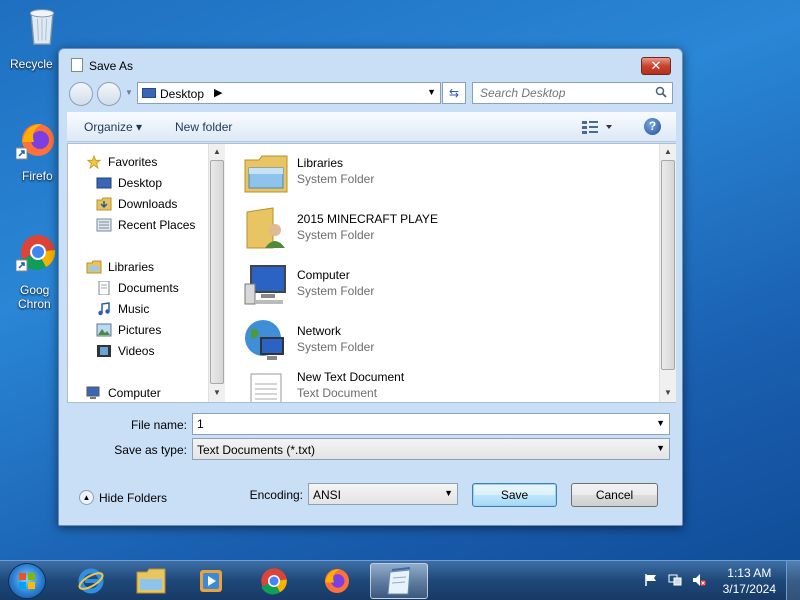 The image size is (800, 600). I want to click on help-button: ?, so click(652, 126).